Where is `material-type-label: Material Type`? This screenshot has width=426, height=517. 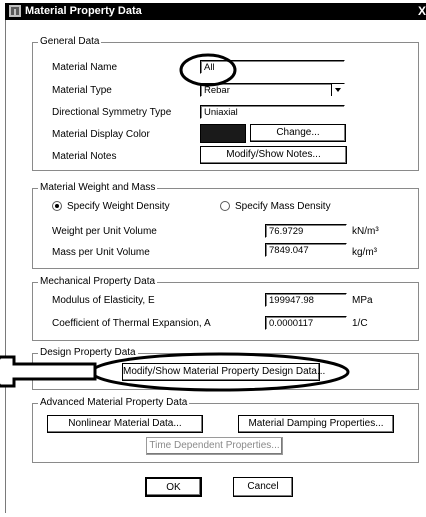
material-type-label: Material Type is located at coordinates (82, 90).